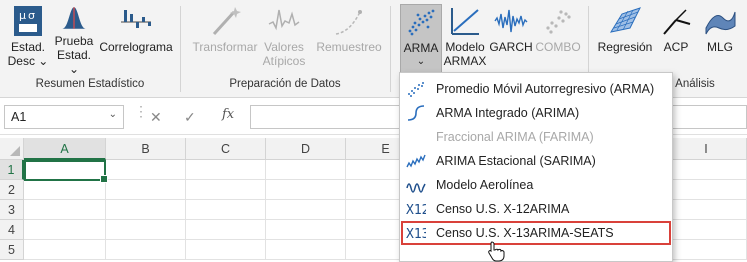  What do you see at coordinates (74, 62) in the screenshot?
I see `prueba-label-2: Estad. ⌄` at bounding box center [74, 62].